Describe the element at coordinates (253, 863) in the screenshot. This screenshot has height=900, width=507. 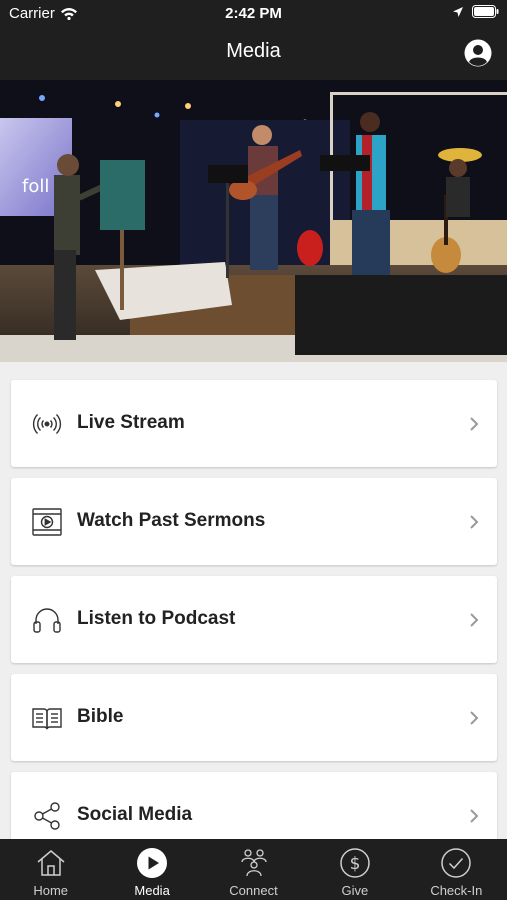
I see `people-icon` at that location.